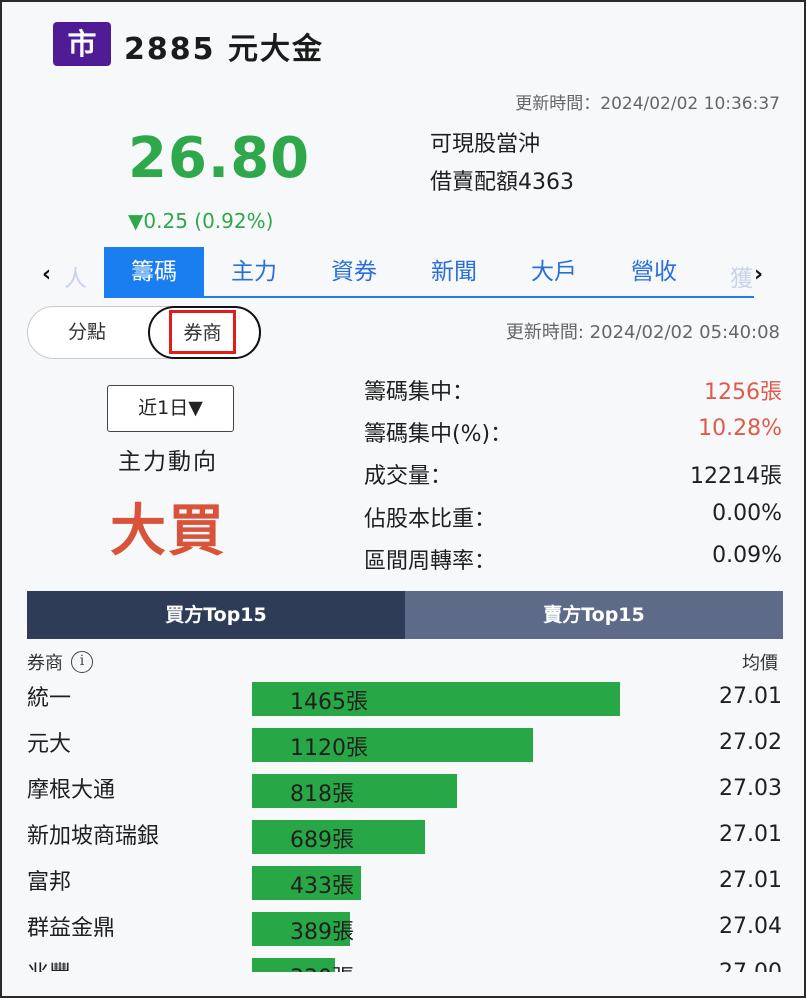 Image resolution: width=806 pixels, height=998 pixels. I want to click on table-row: 元大 1120張 27.02, so click(403, 741).